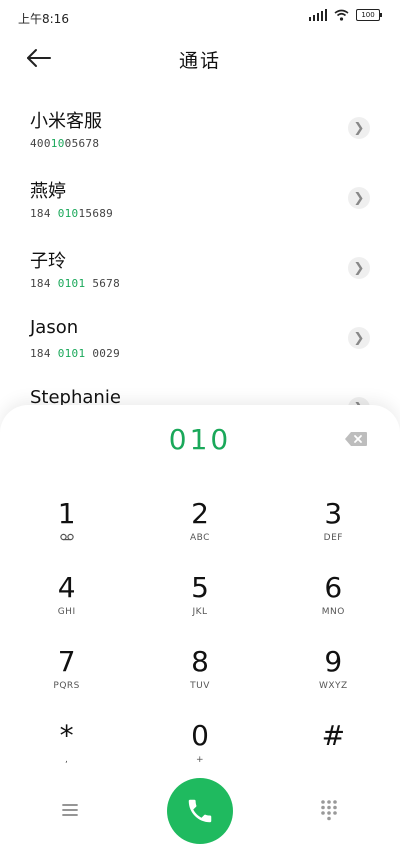 This screenshot has width=400, height=866. I want to click on number-match: 10, so click(57, 143).